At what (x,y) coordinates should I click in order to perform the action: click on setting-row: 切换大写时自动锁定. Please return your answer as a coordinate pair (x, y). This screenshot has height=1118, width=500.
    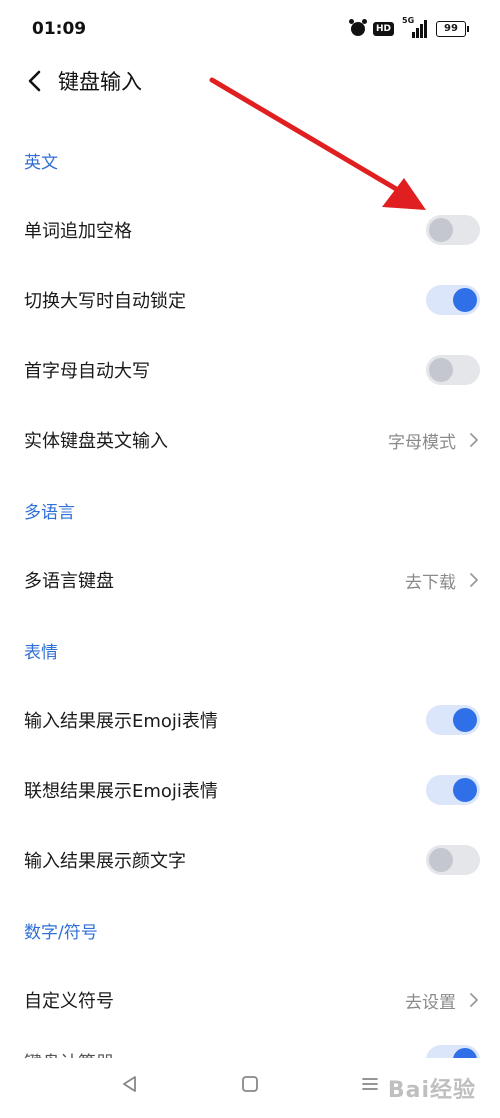
    Looking at the image, I should click on (250, 300).